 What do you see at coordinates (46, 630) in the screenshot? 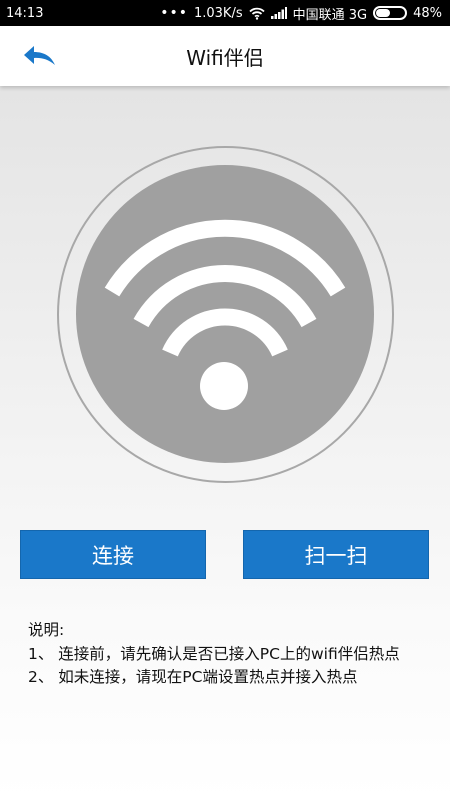
I see `instructions-heading: 说明:` at bounding box center [46, 630].